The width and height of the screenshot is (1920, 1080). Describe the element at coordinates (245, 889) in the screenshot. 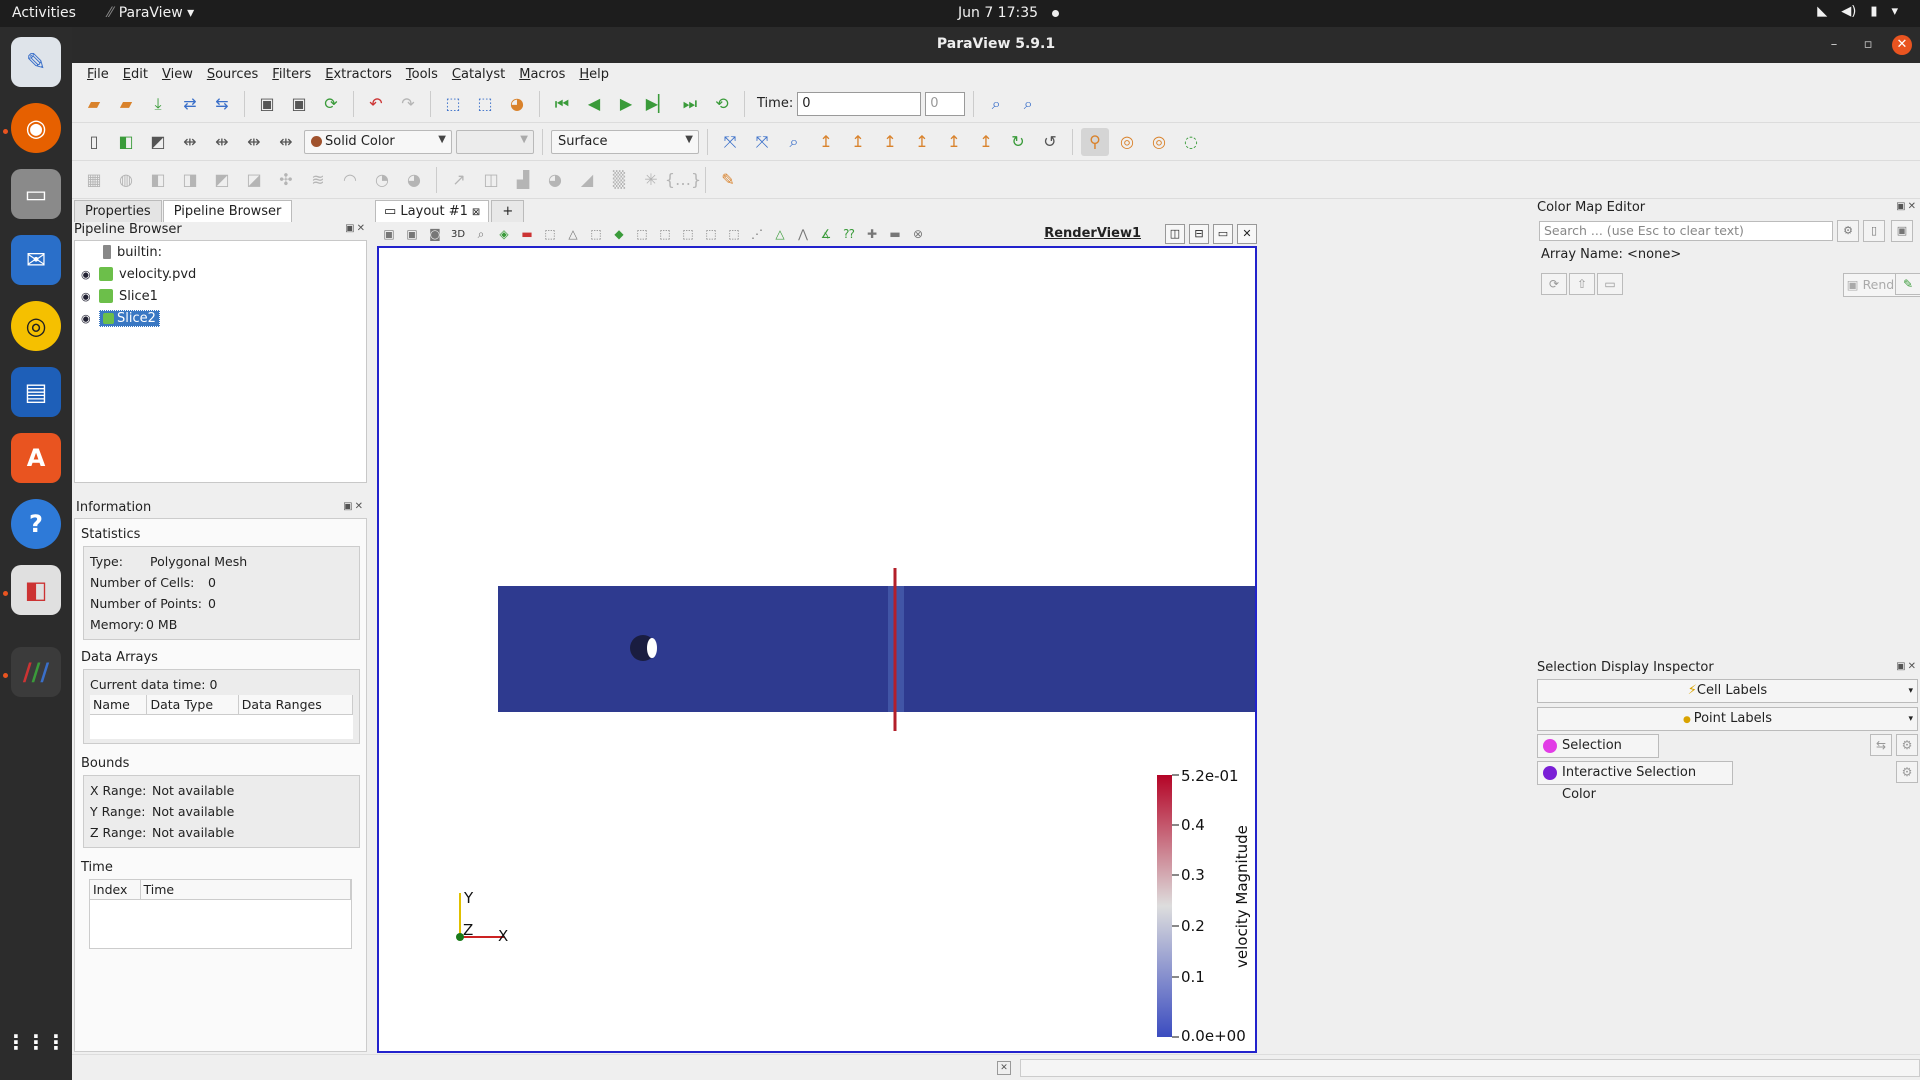

I see `column-header: Time` at that location.